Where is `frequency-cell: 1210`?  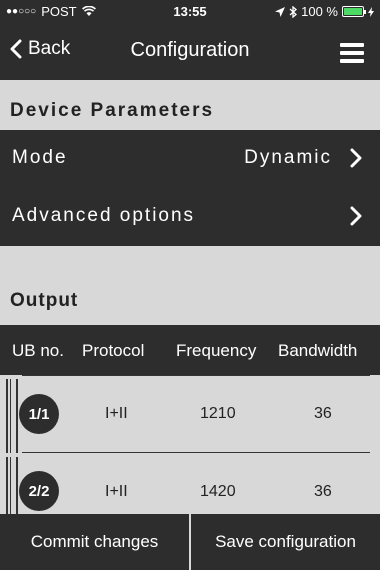 frequency-cell: 1210 is located at coordinates (218, 413).